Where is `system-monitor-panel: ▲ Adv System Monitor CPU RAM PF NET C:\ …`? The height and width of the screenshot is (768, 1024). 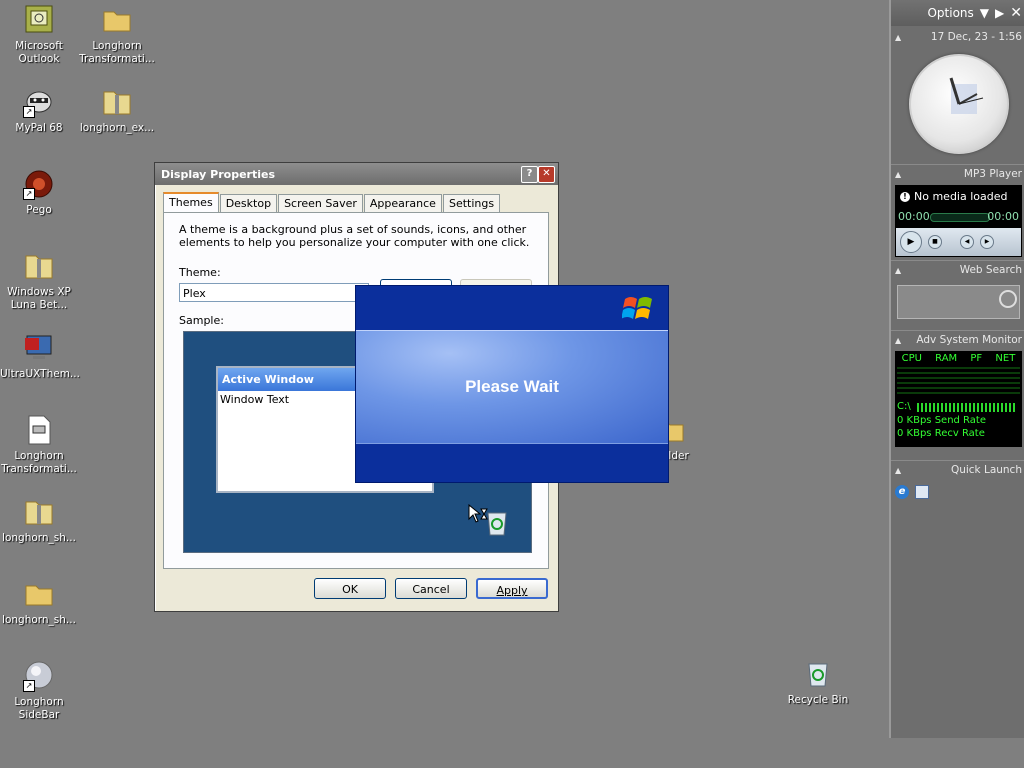 system-monitor-panel: ▲ Adv System Monitor CPU RAM PF NET C:\ … is located at coordinates (957, 394).